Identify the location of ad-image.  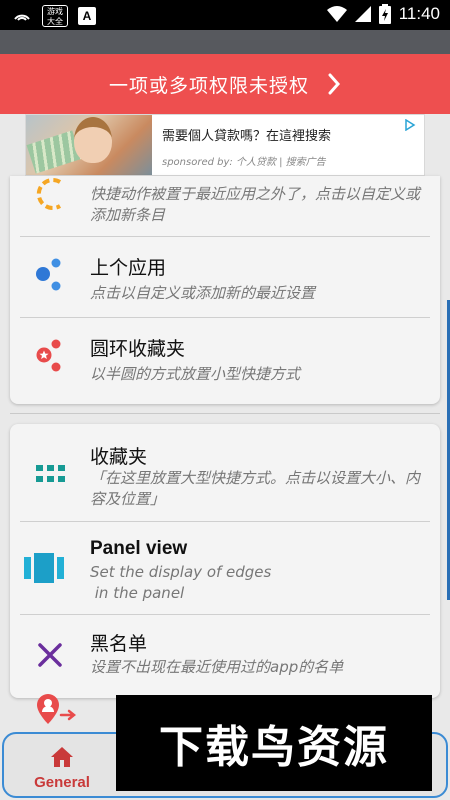
(89, 145).